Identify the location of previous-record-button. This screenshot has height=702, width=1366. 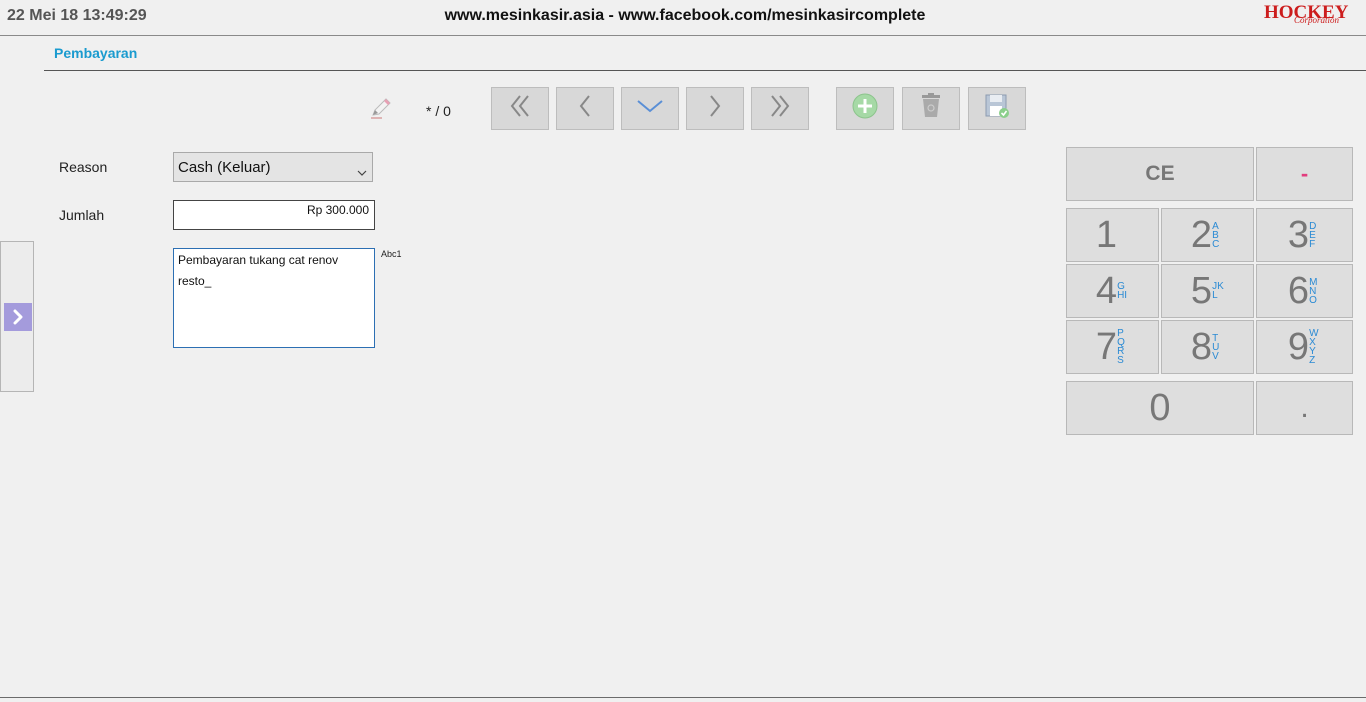
(585, 108).